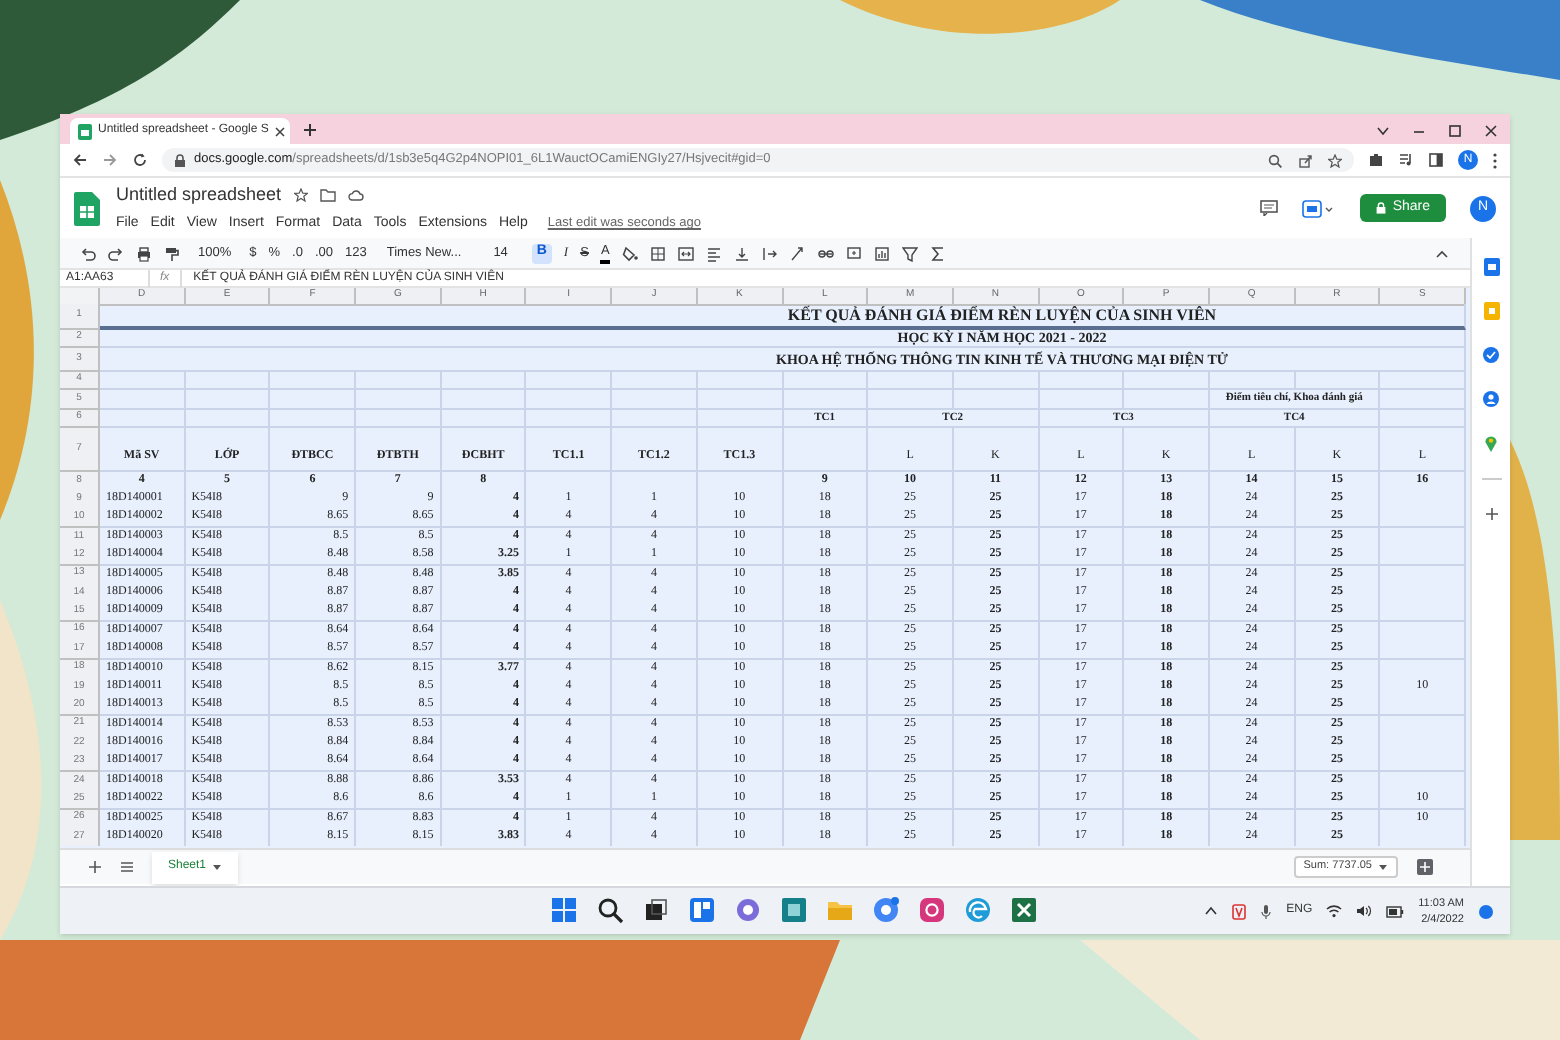 This screenshot has height=1040, width=1560. I want to click on vertical-align-icon, so click(741, 253).